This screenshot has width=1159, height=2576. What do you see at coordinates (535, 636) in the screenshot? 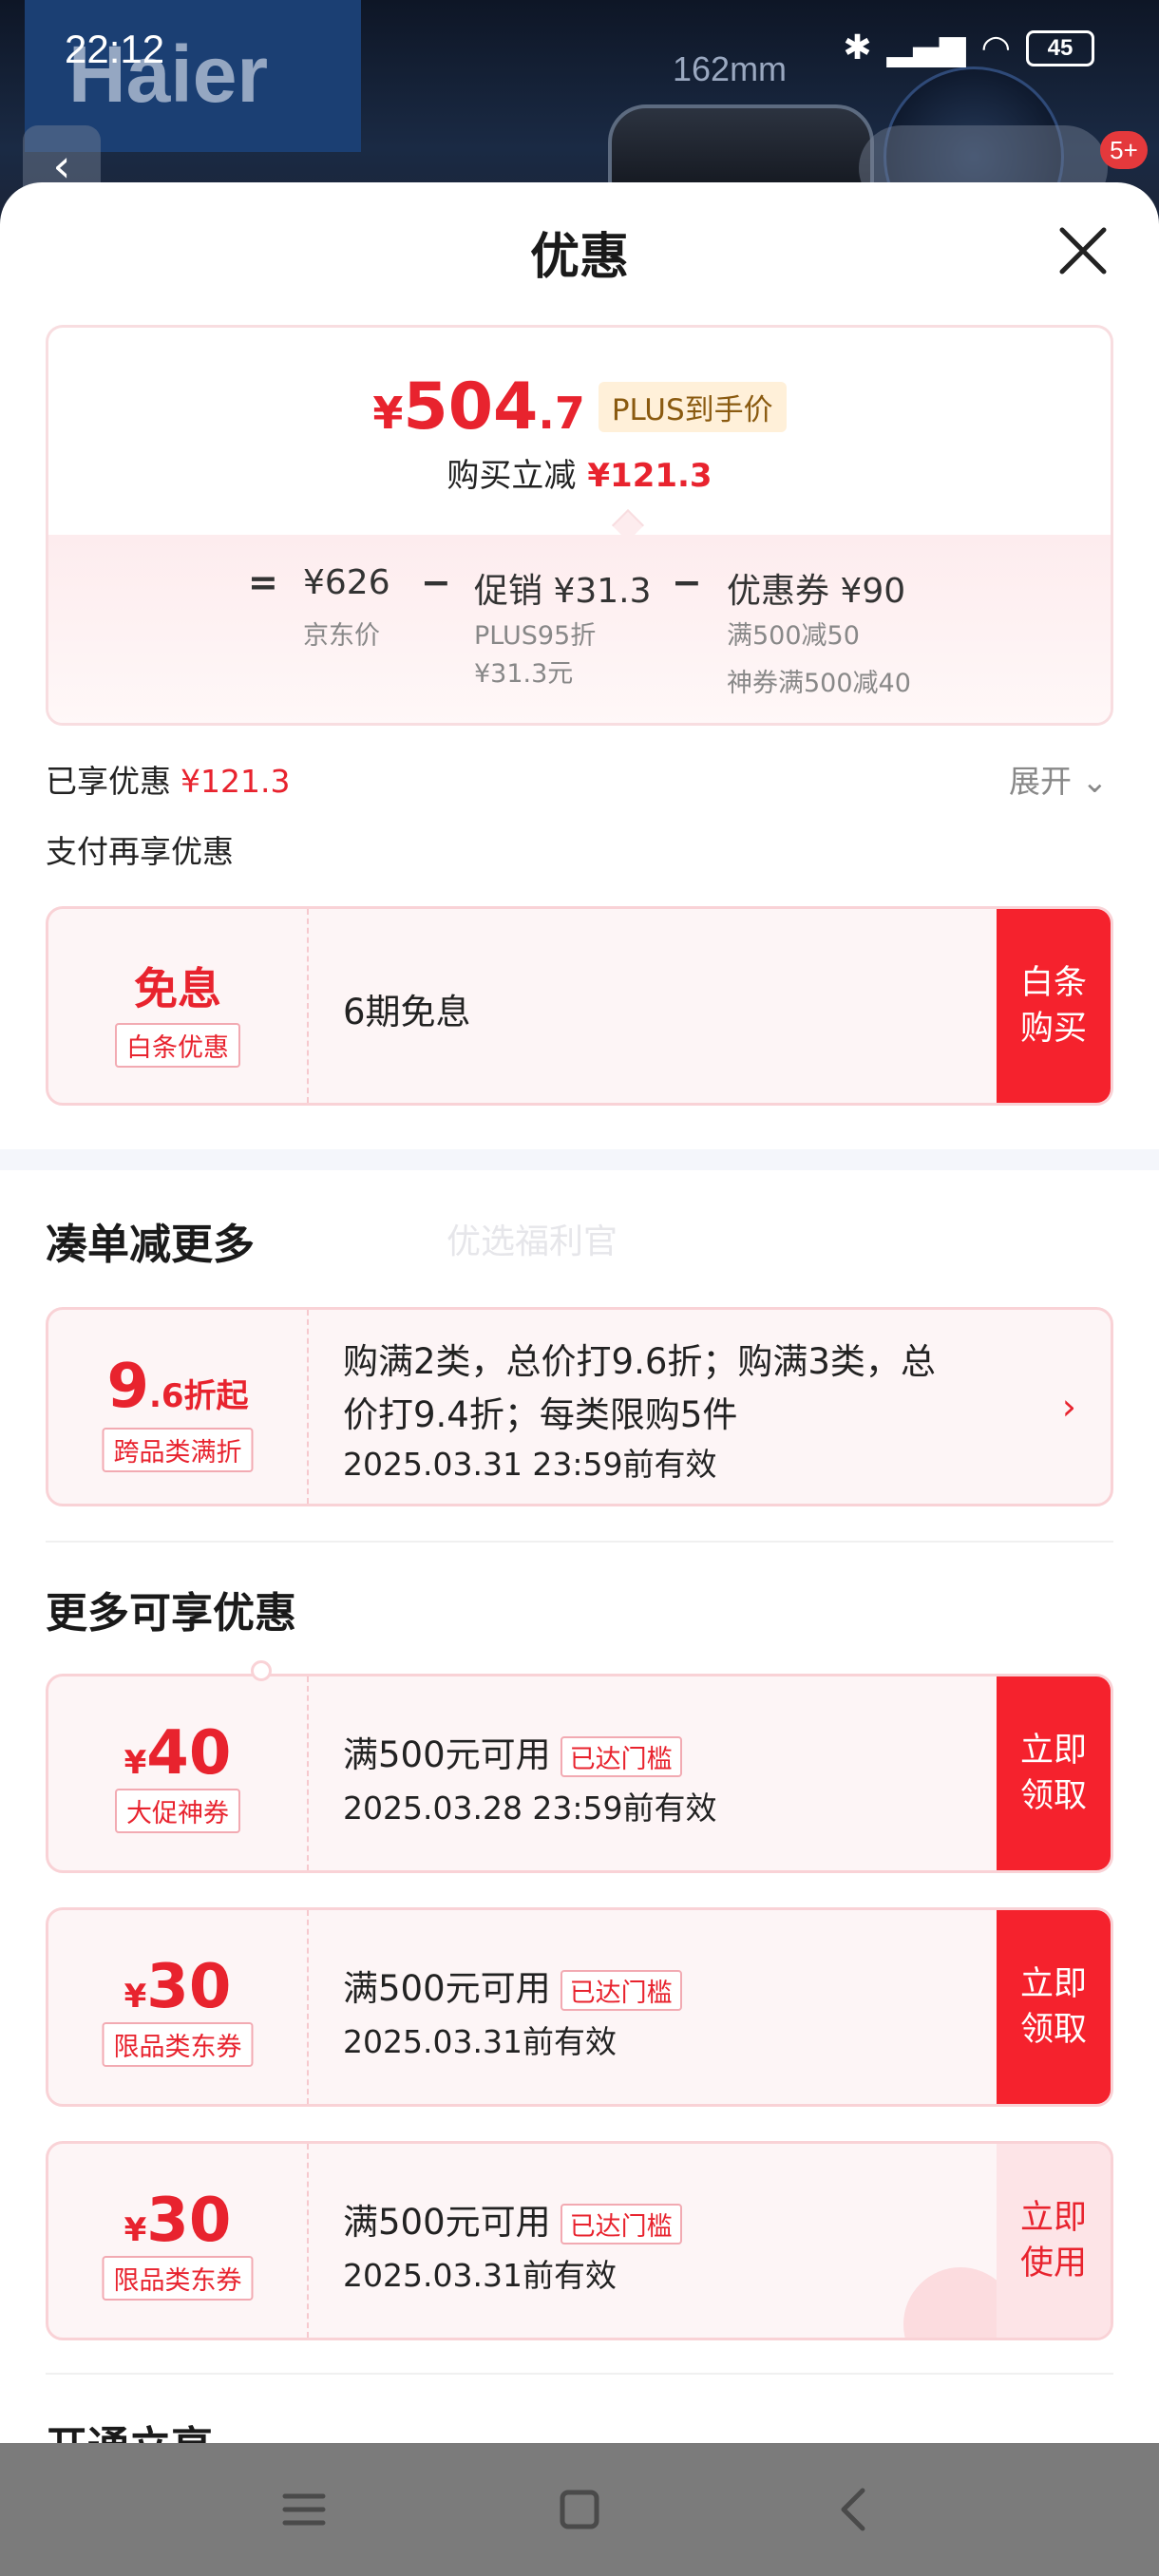
I see `promo-note: PLUS95折` at bounding box center [535, 636].